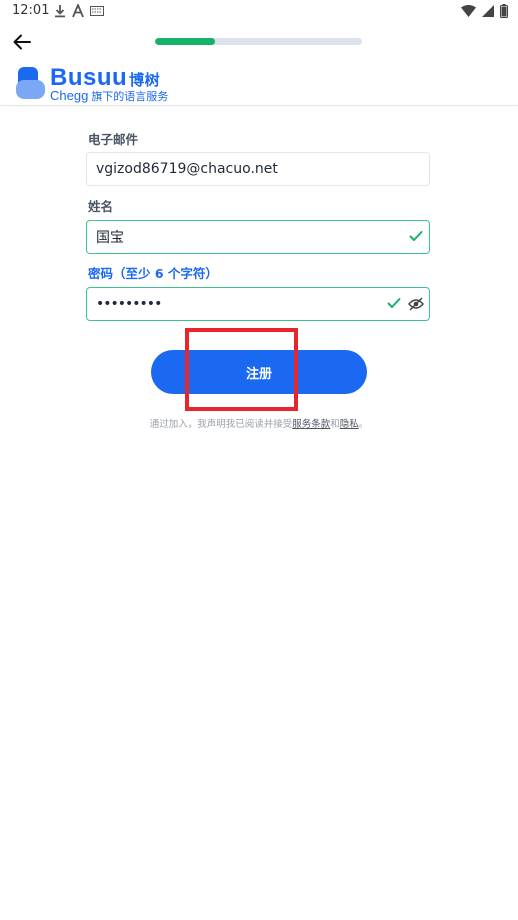 The image size is (518, 920). What do you see at coordinates (69, 95) in the screenshot?
I see `chegg-label: Chegg` at bounding box center [69, 95].